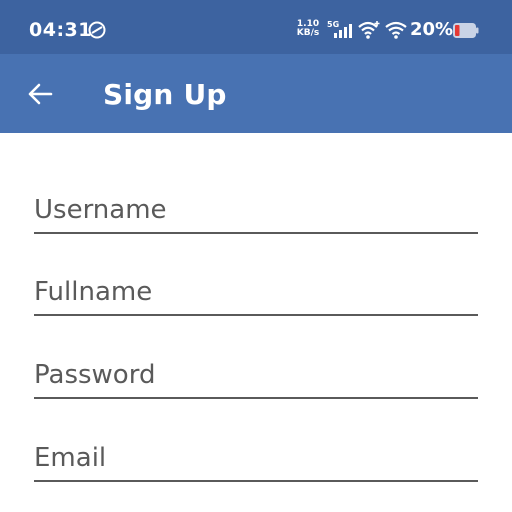 The width and height of the screenshot is (512, 512). What do you see at coordinates (396, 30) in the screenshot?
I see `wifi-icon` at bounding box center [396, 30].